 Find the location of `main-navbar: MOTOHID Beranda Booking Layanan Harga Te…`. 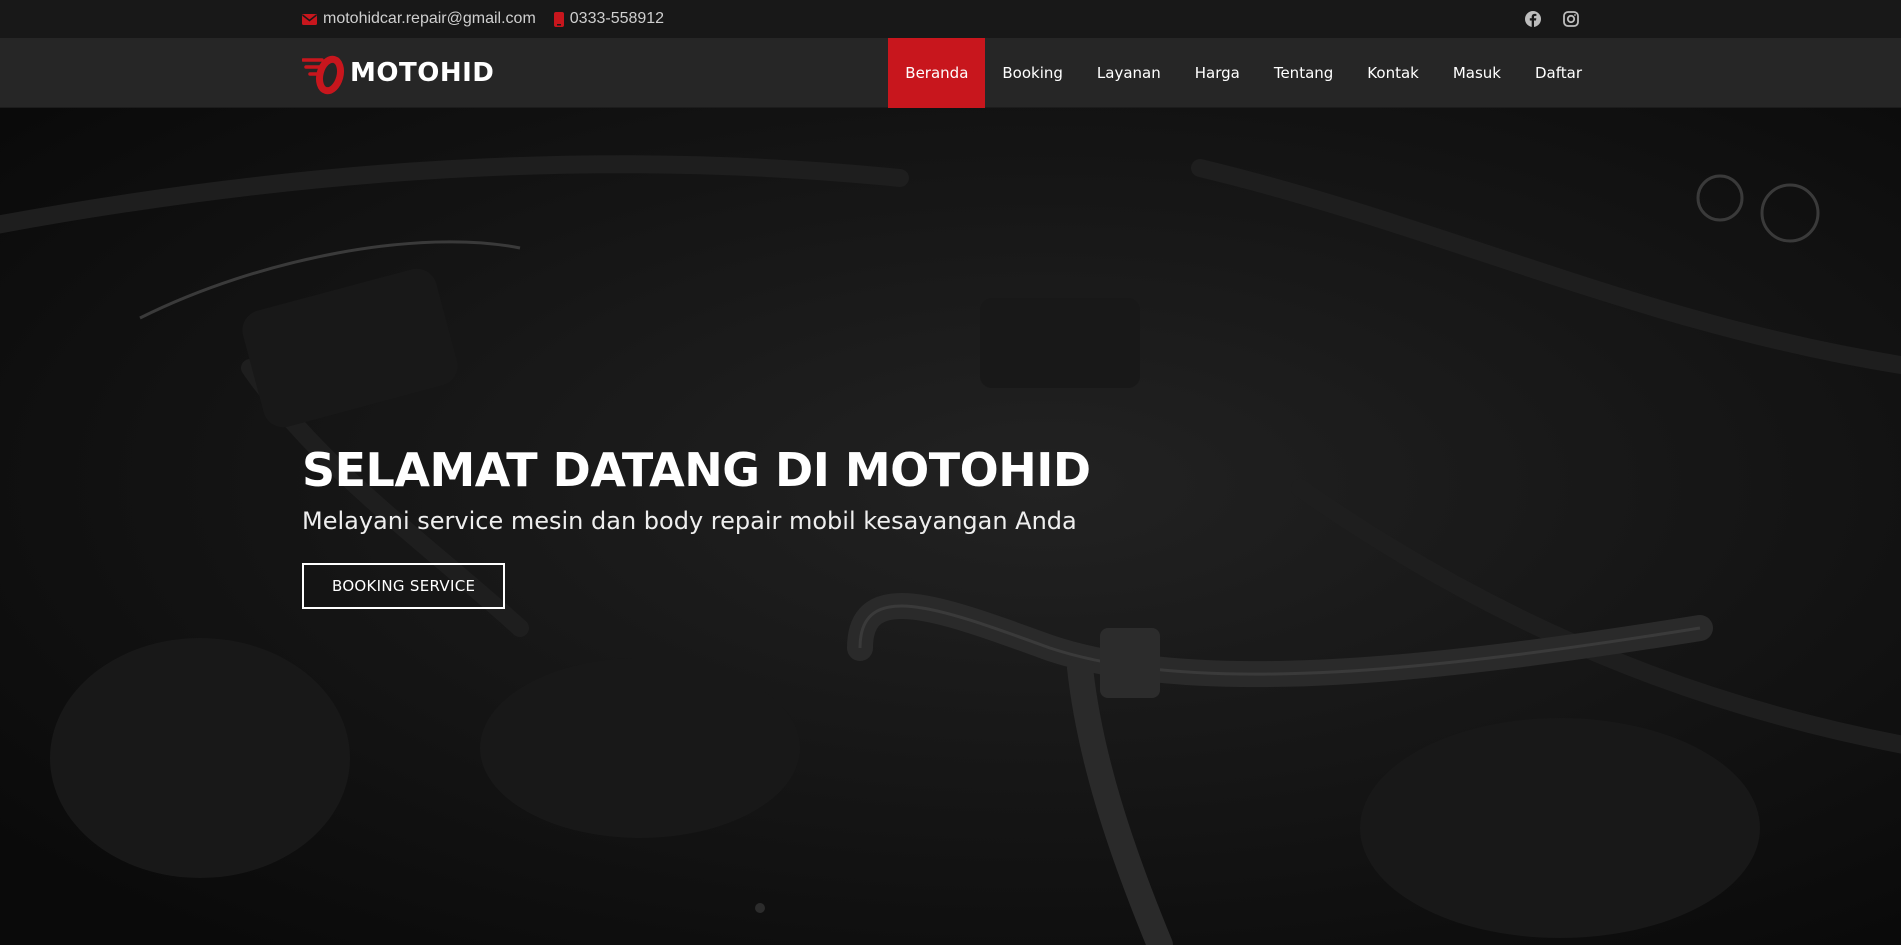

main-navbar: MOTOHID Beranda Booking Layanan Harga Te… is located at coordinates (950, 73).